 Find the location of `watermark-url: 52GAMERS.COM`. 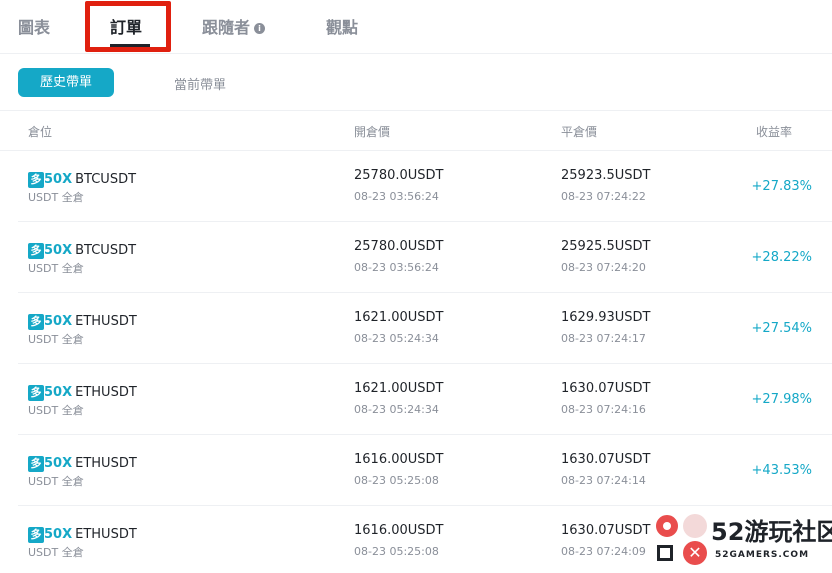

watermark-url: 52GAMERS.COM is located at coordinates (762, 555).